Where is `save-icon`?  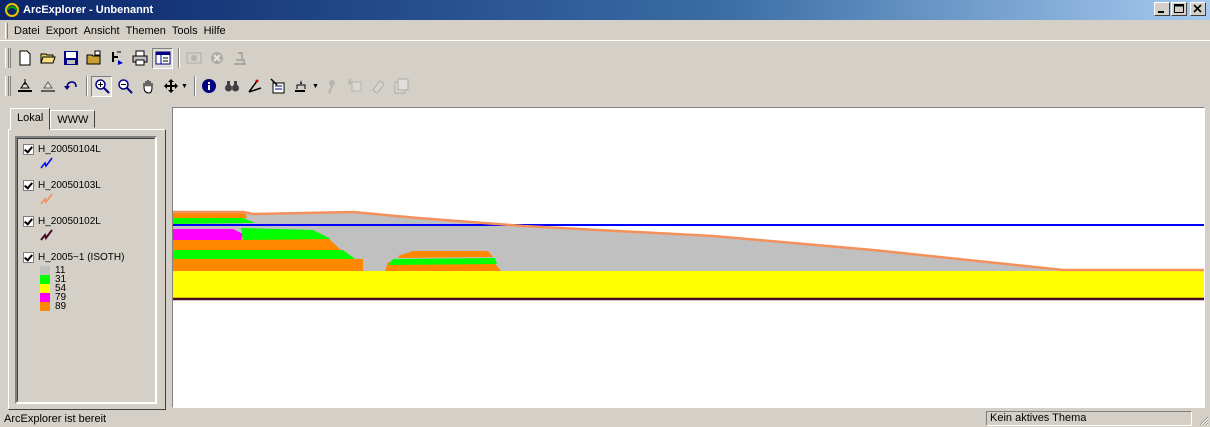
save-icon is located at coordinates (70, 58).